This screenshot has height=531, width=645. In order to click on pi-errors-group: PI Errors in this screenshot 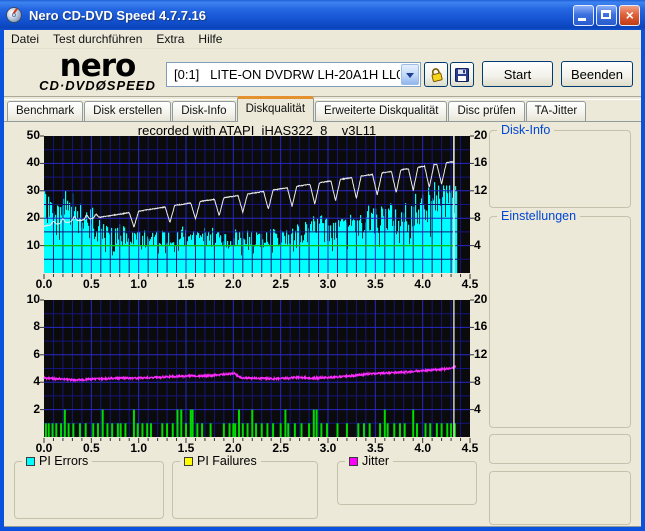, I will do `click(89, 486)`.